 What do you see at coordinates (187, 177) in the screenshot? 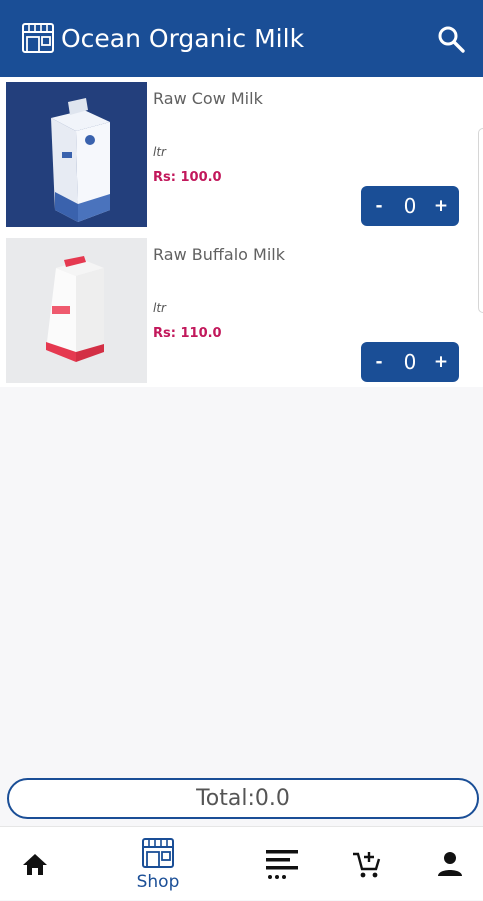
I see `product-price: Rs: 100.0` at bounding box center [187, 177].